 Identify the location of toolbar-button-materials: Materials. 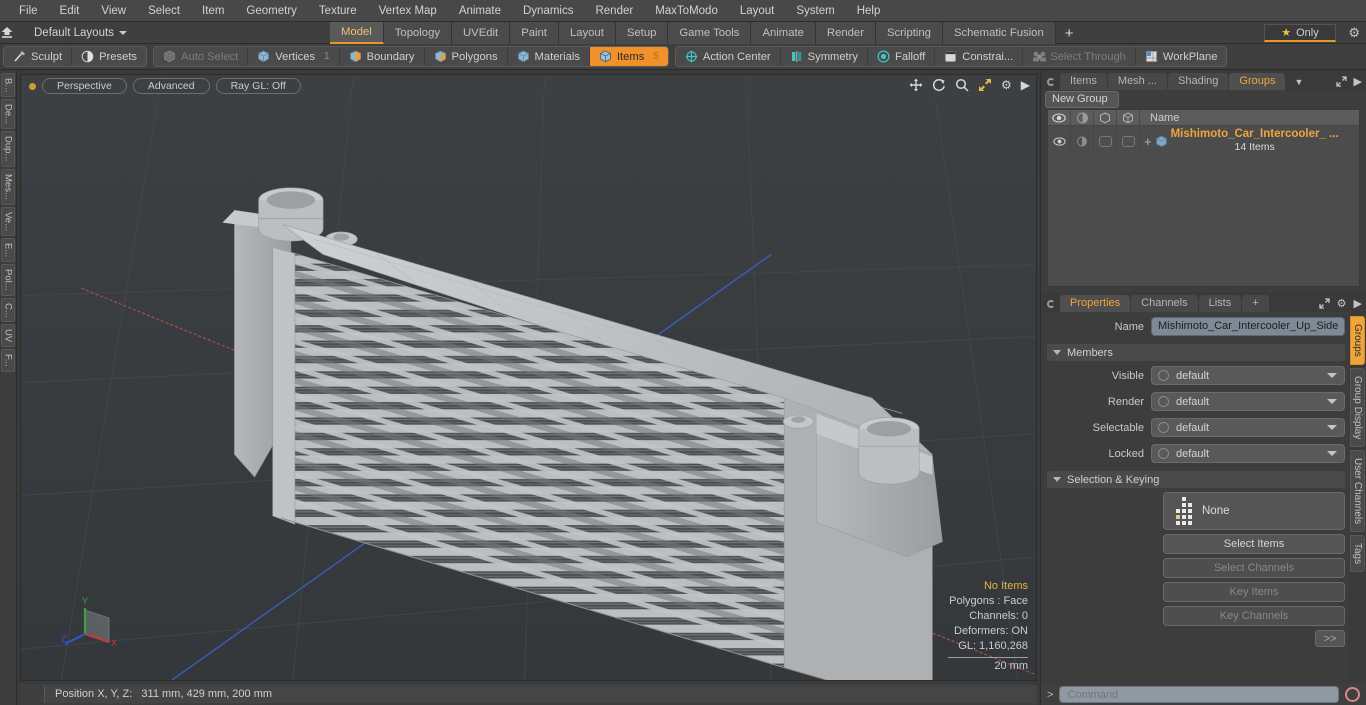
(549, 56).